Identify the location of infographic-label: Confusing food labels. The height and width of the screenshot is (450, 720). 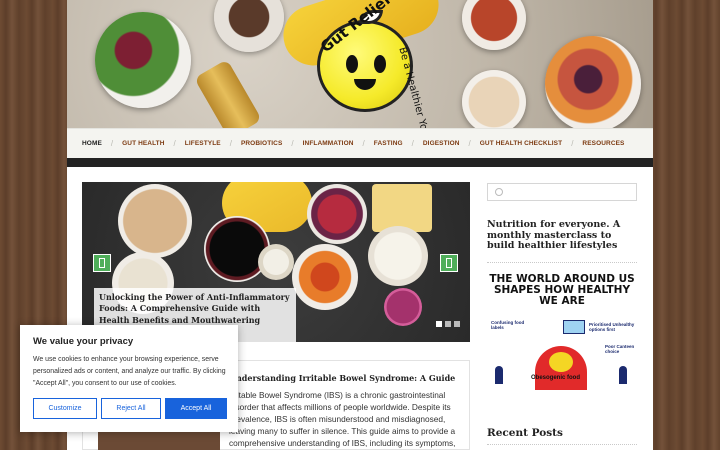
(508, 325).